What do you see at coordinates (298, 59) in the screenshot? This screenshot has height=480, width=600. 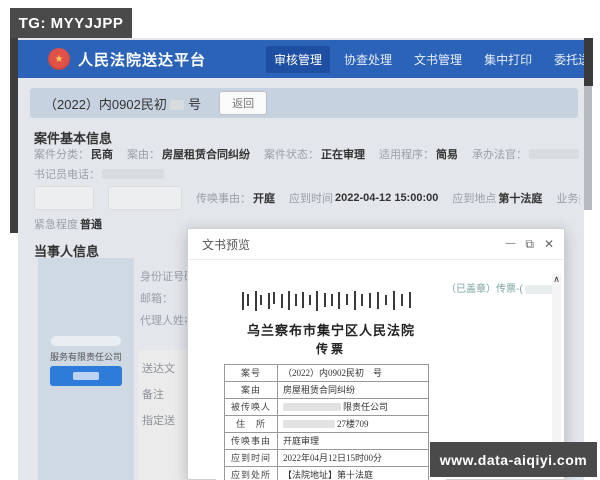 I see `menu-audit-management: 审核管理` at bounding box center [298, 59].